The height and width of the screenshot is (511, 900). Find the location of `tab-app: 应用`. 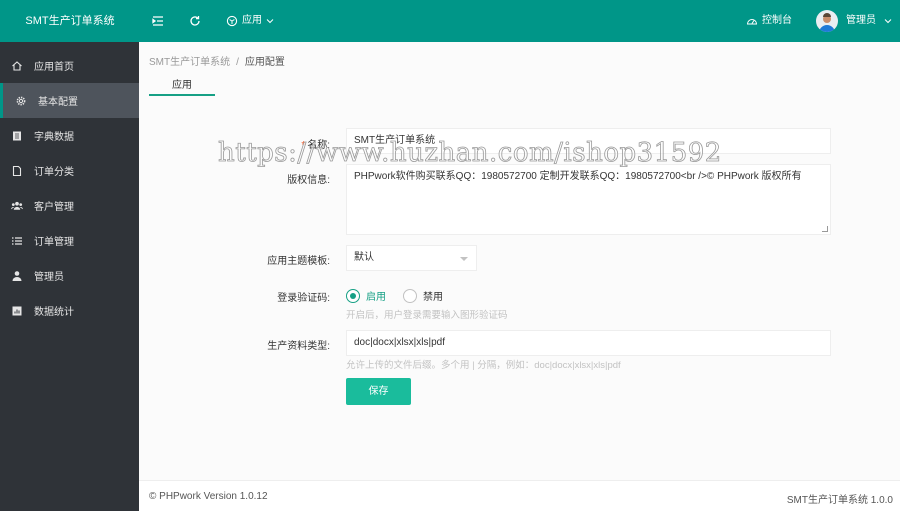

tab-app: 应用 is located at coordinates (182, 85).